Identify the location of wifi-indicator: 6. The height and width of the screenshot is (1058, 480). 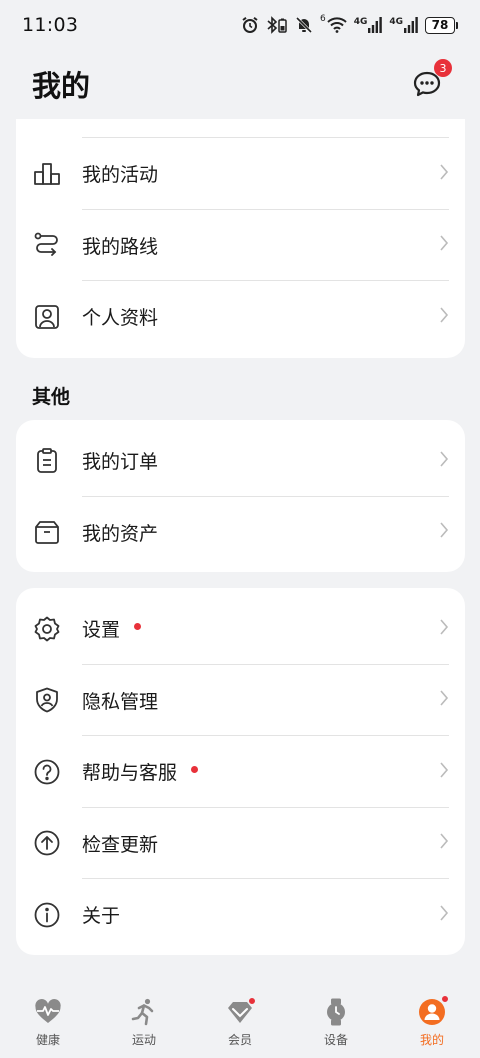
(333, 23).